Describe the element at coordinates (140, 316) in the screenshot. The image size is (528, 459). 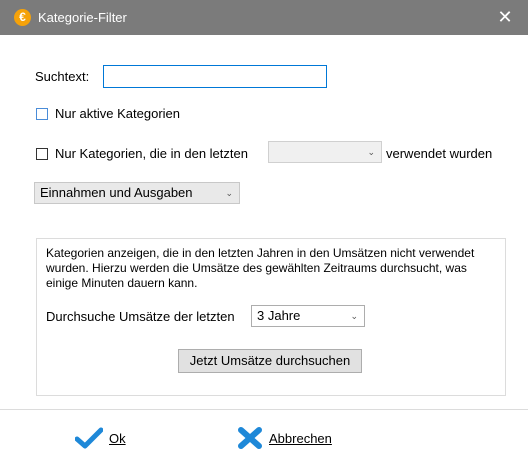
I see `period-label: Durchsuche Umsätze der letzten` at that location.